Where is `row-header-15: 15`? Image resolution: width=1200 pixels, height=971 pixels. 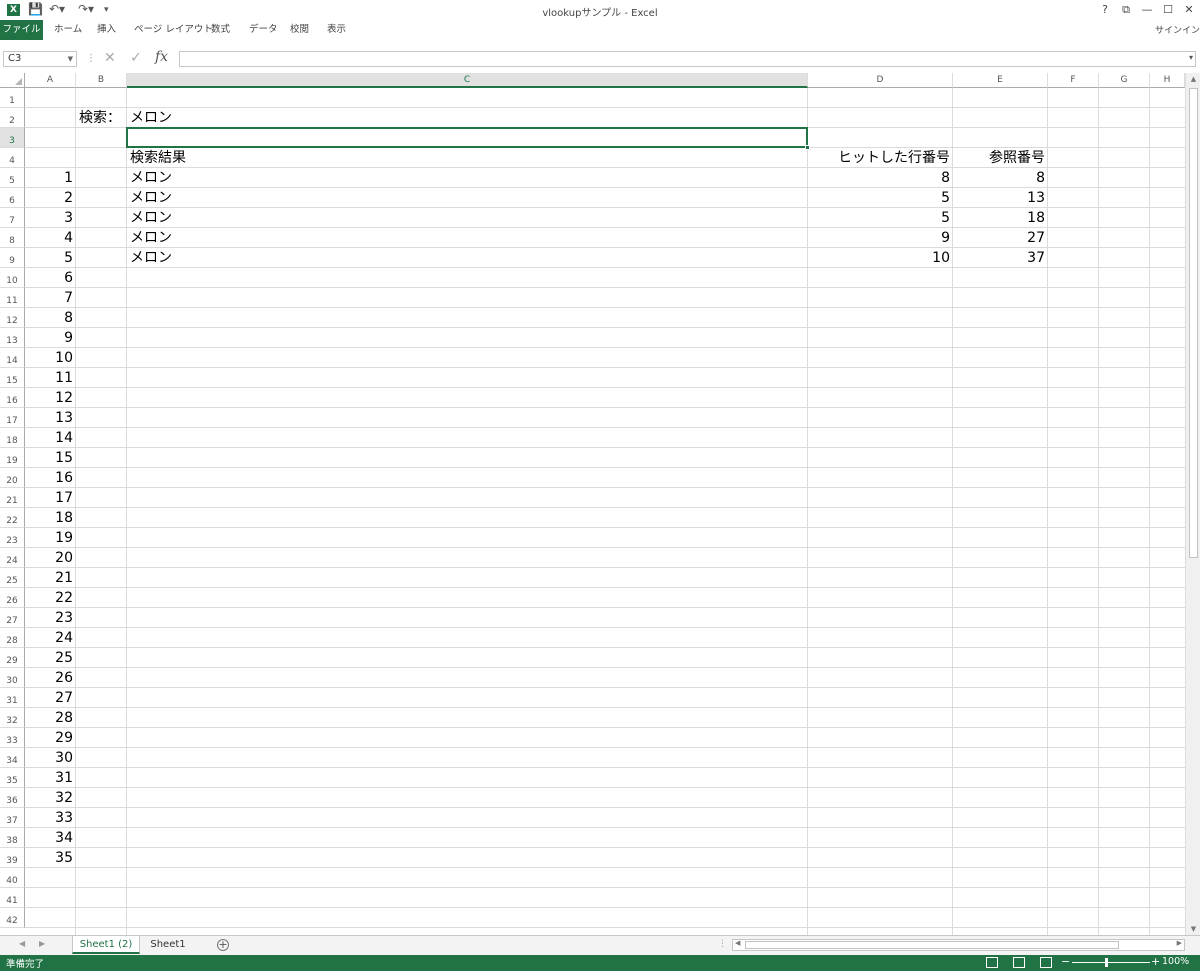
row-header-15: 15 is located at coordinates (12, 378).